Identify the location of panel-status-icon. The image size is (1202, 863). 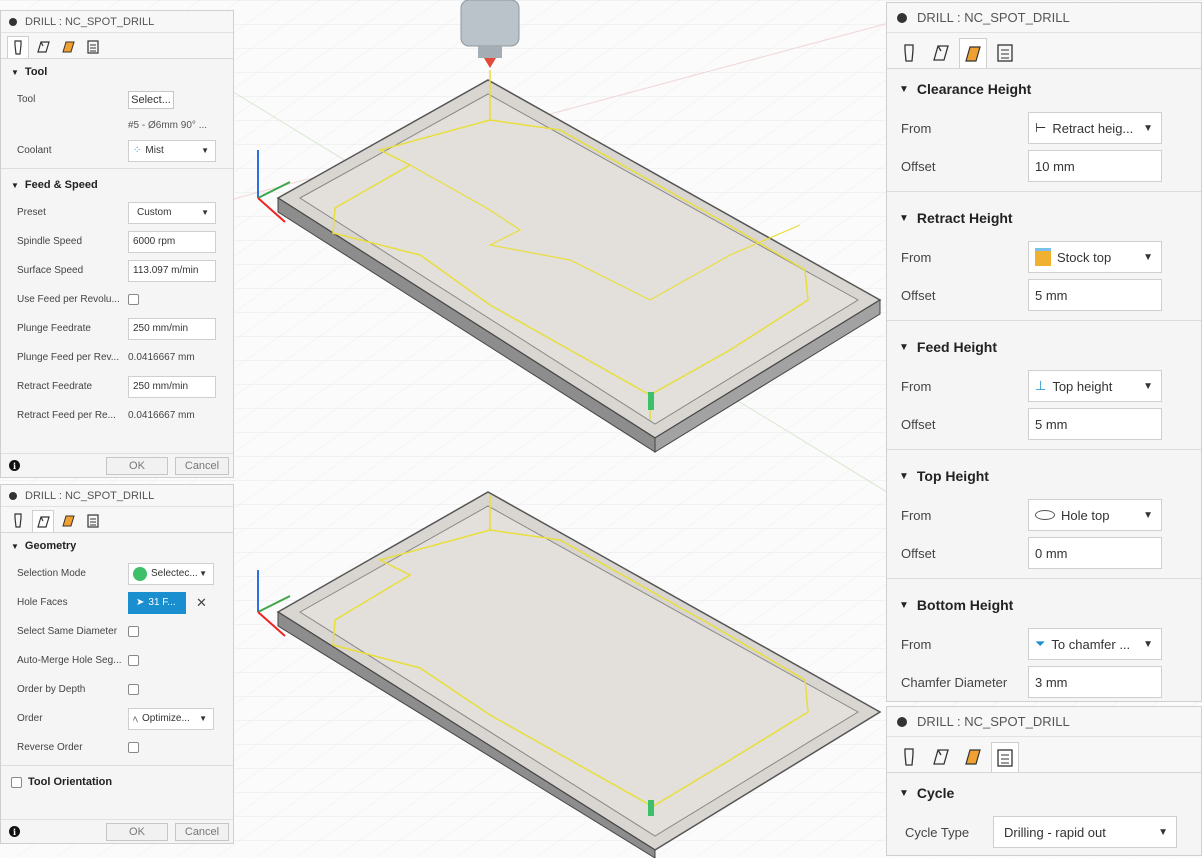
(13, 21).